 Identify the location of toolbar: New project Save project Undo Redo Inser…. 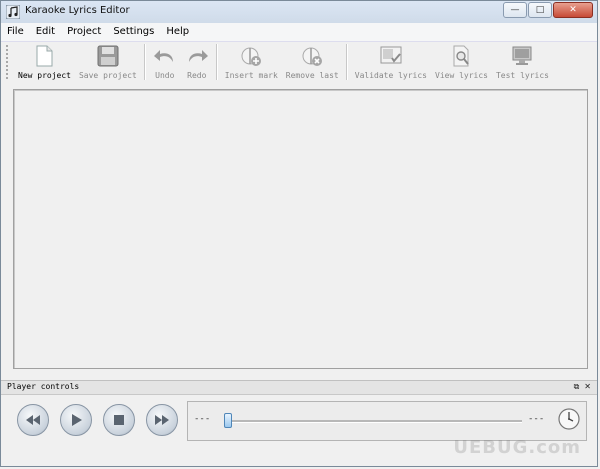
(299, 62).